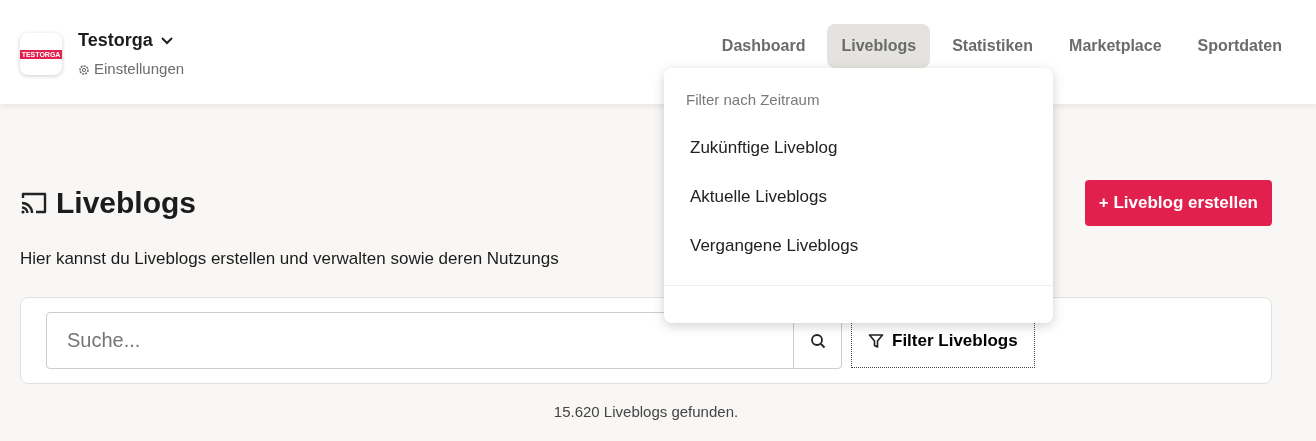  Describe the element at coordinates (34, 202) in the screenshot. I see `cast-icon` at that location.